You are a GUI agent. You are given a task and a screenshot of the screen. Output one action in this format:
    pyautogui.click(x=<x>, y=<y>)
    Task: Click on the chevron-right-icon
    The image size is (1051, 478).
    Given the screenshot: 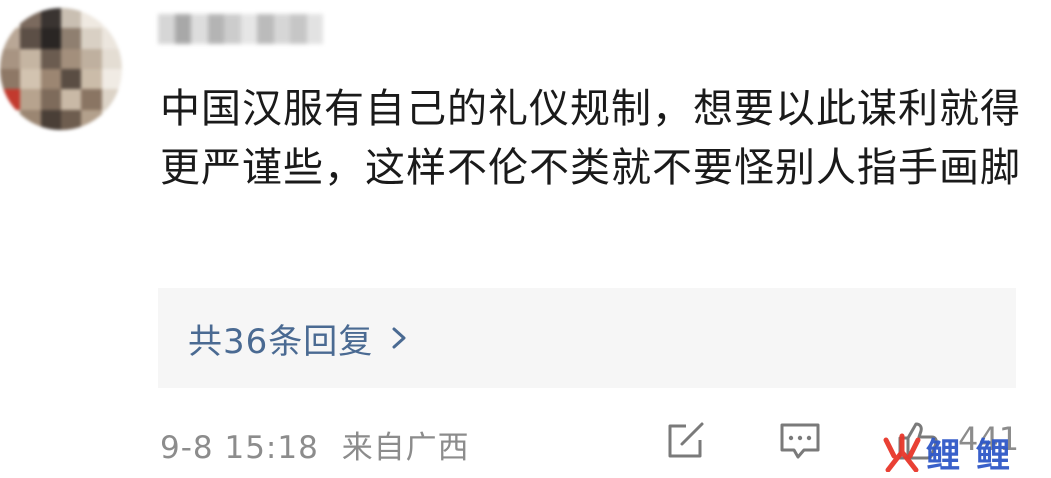 What is the action you would take?
    pyautogui.click(x=399, y=338)
    